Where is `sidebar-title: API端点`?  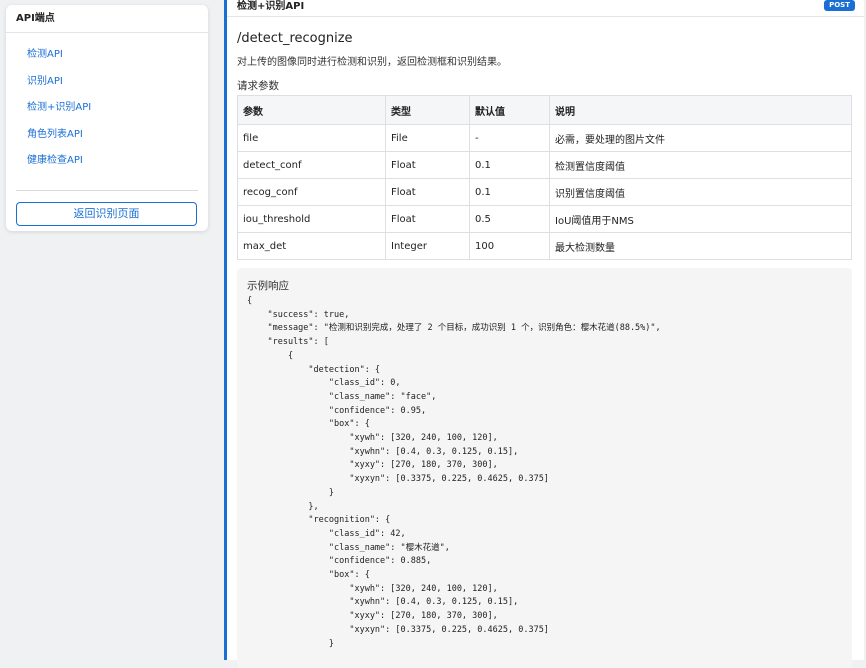
sidebar-title: API端点 is located at coordinates (107, 19).